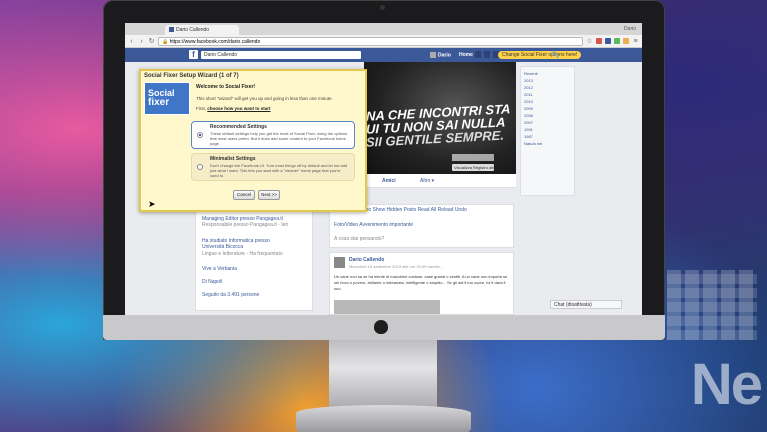  Describe the element at coordinates (383, 418) in the screenshot. I see `monitor-stand-base` at that location.